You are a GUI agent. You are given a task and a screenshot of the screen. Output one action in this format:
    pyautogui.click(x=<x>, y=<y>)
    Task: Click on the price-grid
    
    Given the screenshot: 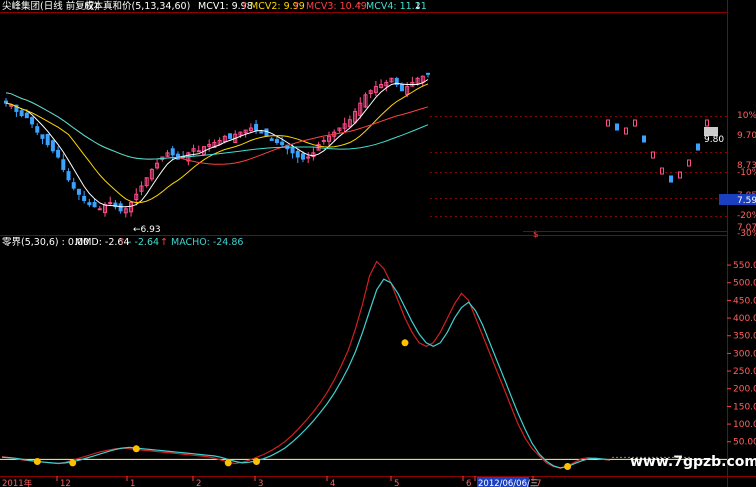 What is the action you would take?
    pyautogui.click(x=578, y=166)
    